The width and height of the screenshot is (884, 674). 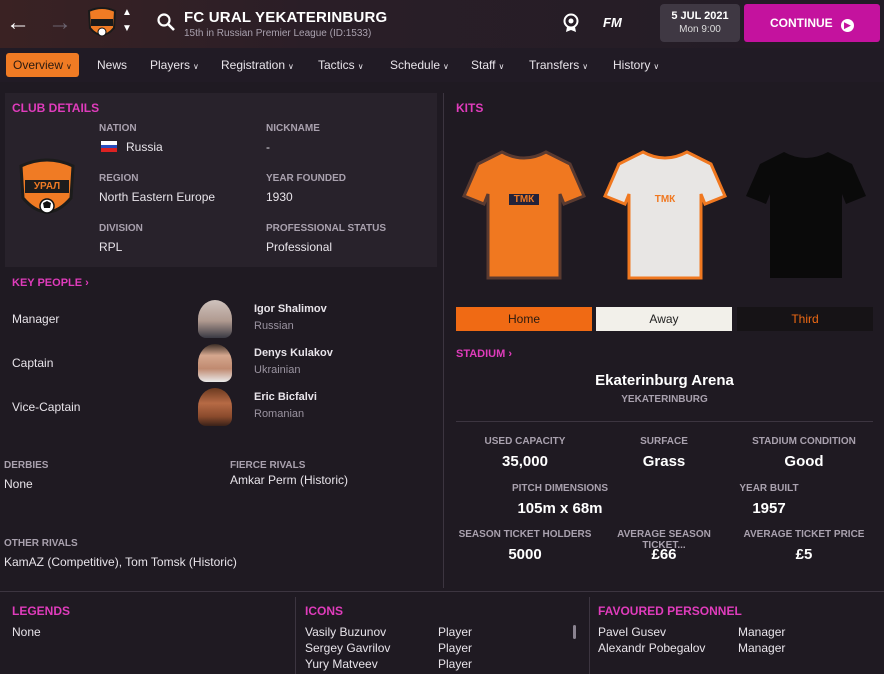 What do you see at coordinates (127, 13) in the screenshot?
I see `chevron-up-icon: ▲` at bounding box center [127, 13].